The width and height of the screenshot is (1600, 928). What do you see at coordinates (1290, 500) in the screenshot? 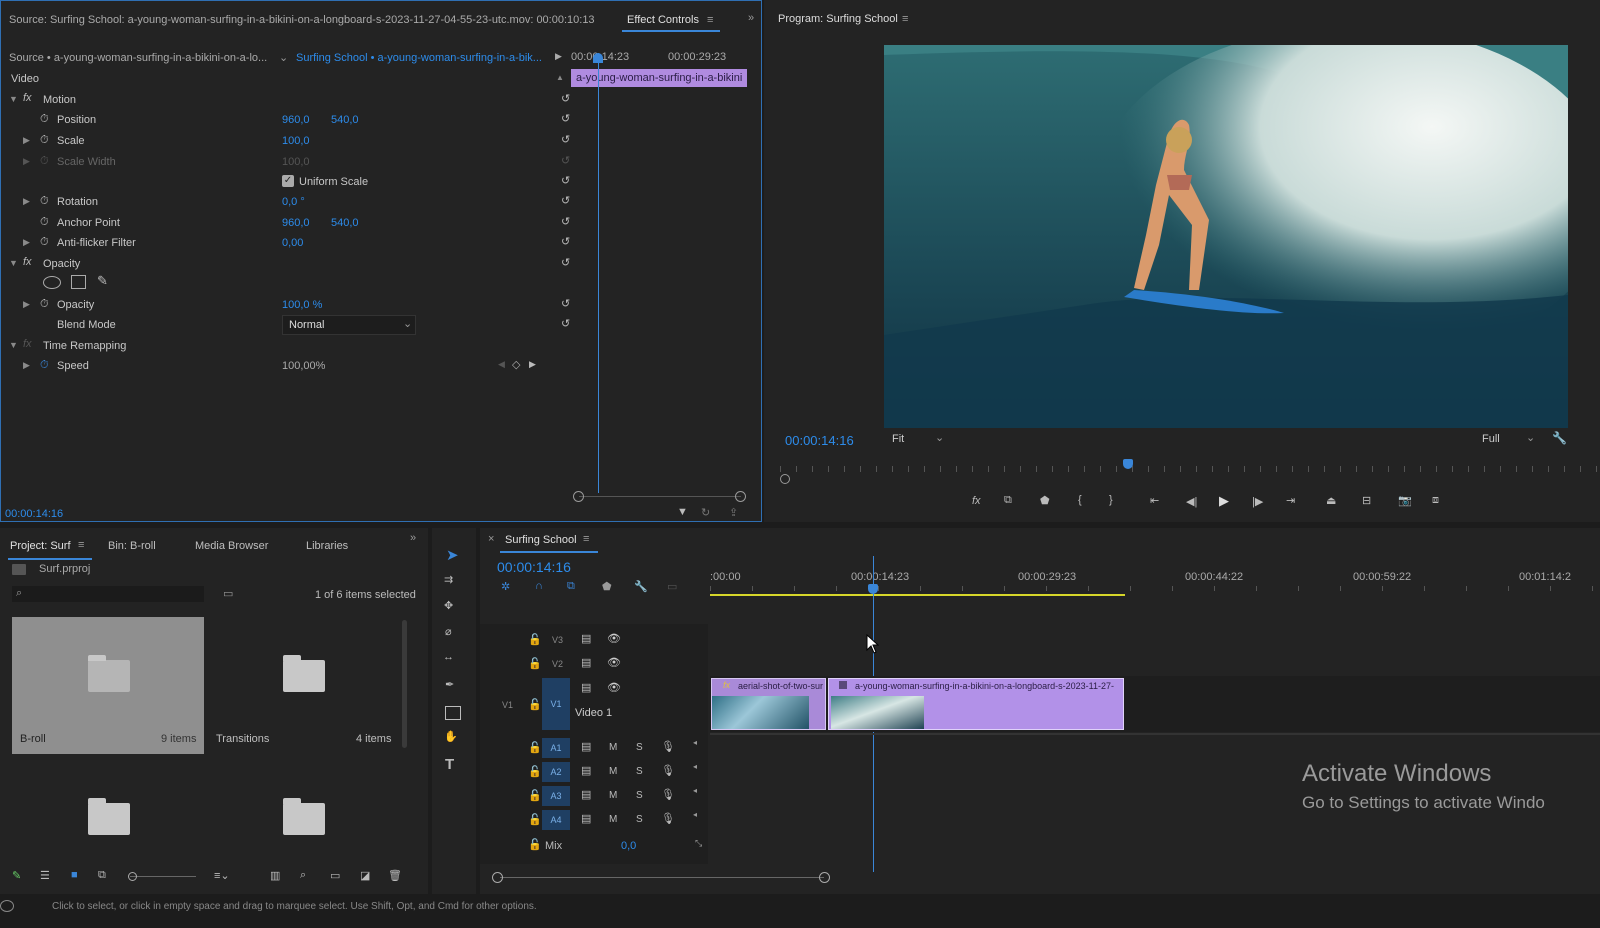
I see `go-to-out-icon: ⇥` at bounding box center [1290, 500].